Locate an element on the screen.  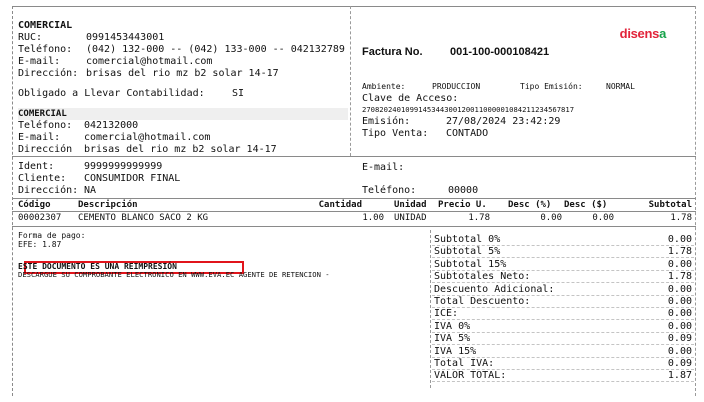
branch-email-label: E-mail: is located at coordinates (39, 137).